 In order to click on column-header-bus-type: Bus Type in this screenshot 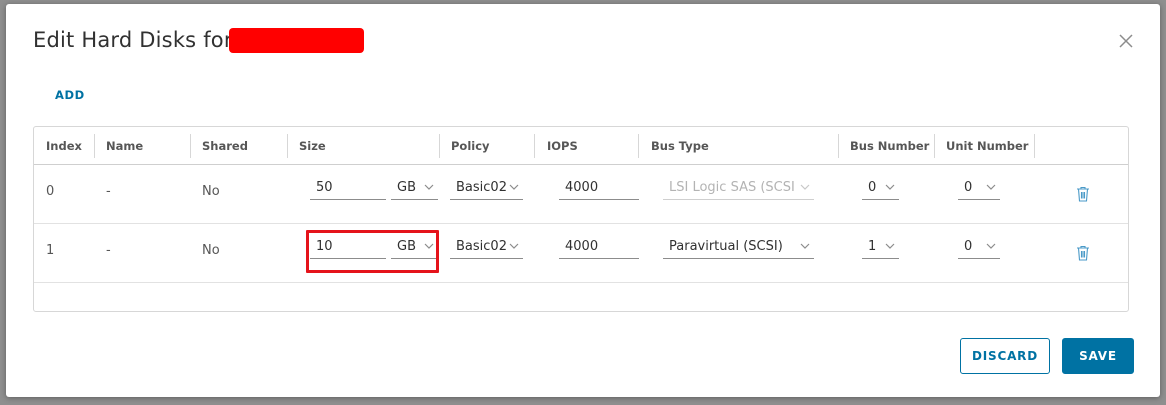, I will do `click(680, 146)`.